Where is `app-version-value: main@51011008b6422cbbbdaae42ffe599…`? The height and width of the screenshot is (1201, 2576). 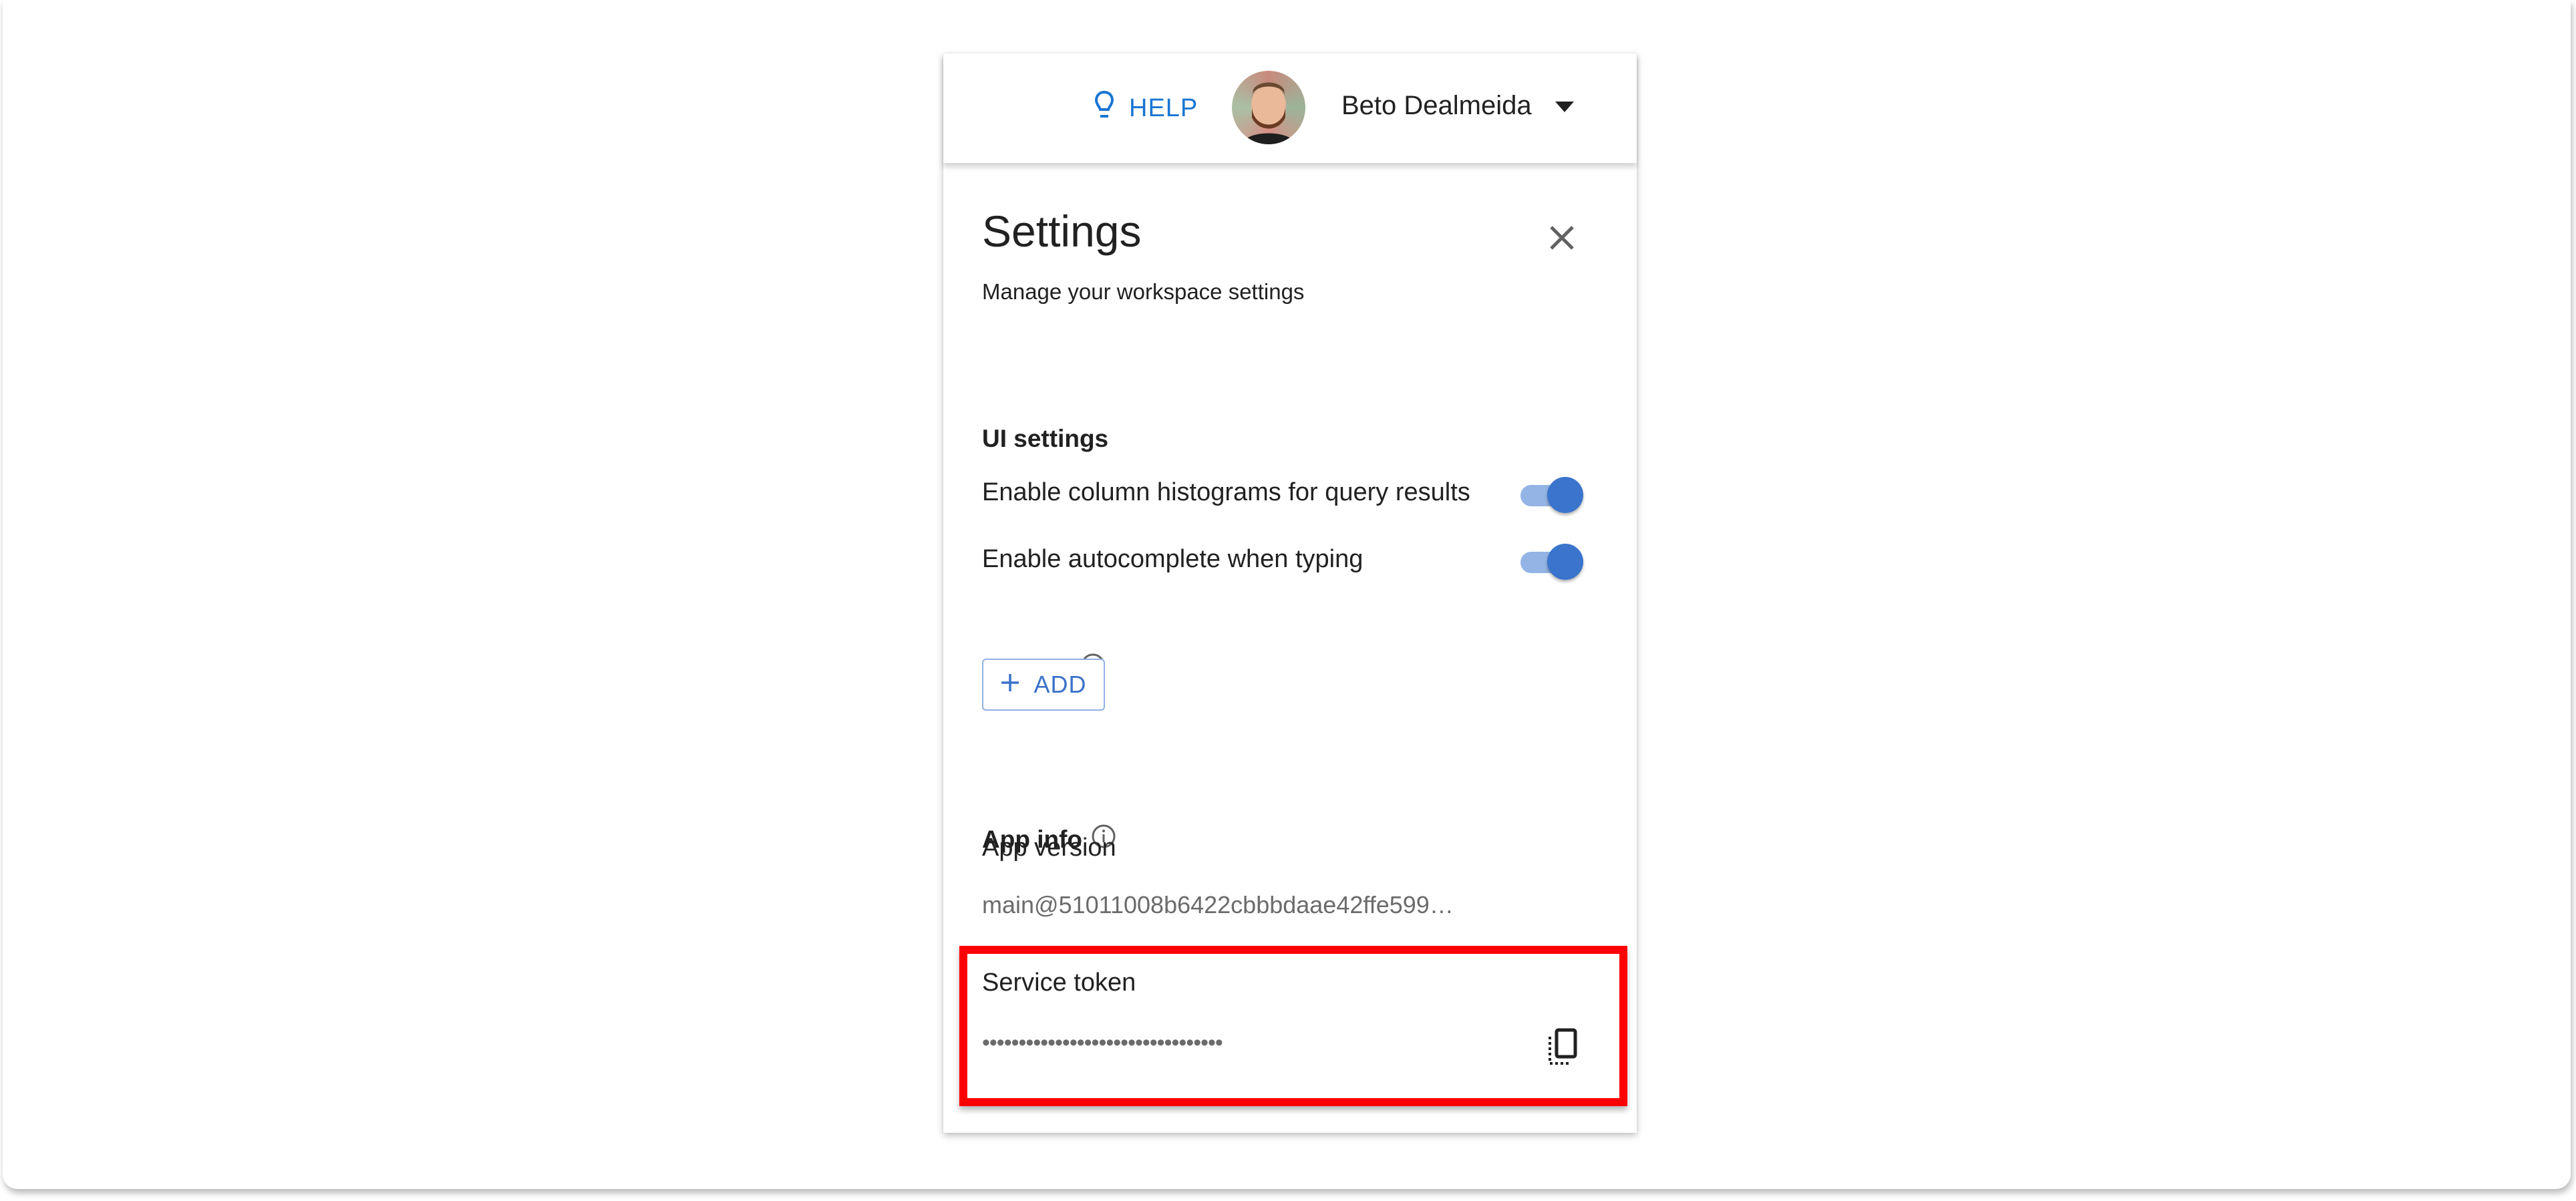 app-version-value: main@51011008b6422cbbbdaae42ffe599… is located at coordinates (1218, 904).